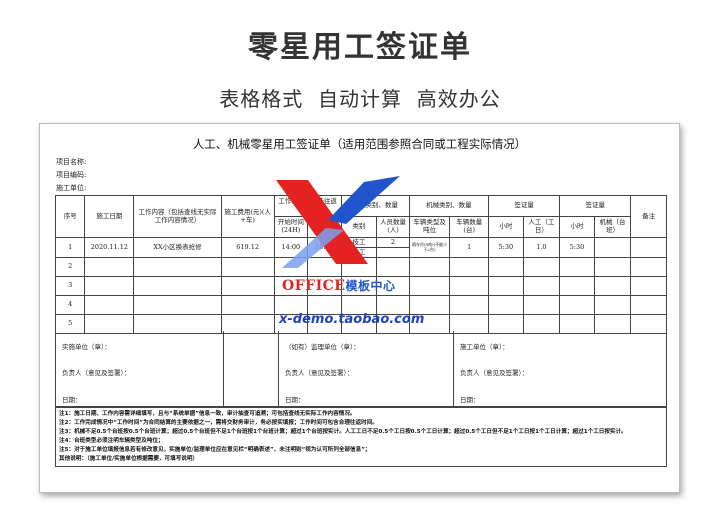 This screenshot has height=509, width=720. I want to click on row-2-seq: 2, so click(70, 267).